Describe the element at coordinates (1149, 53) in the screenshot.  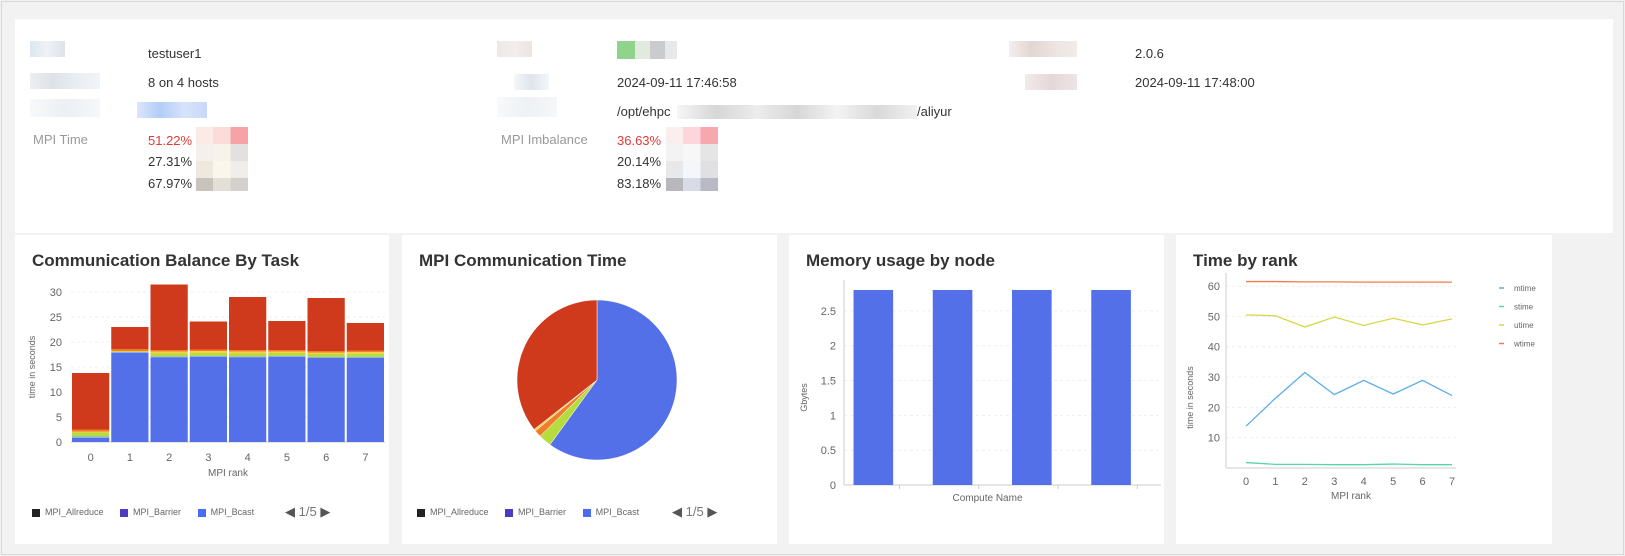
I see `version-value: 2.0.6` at that location.